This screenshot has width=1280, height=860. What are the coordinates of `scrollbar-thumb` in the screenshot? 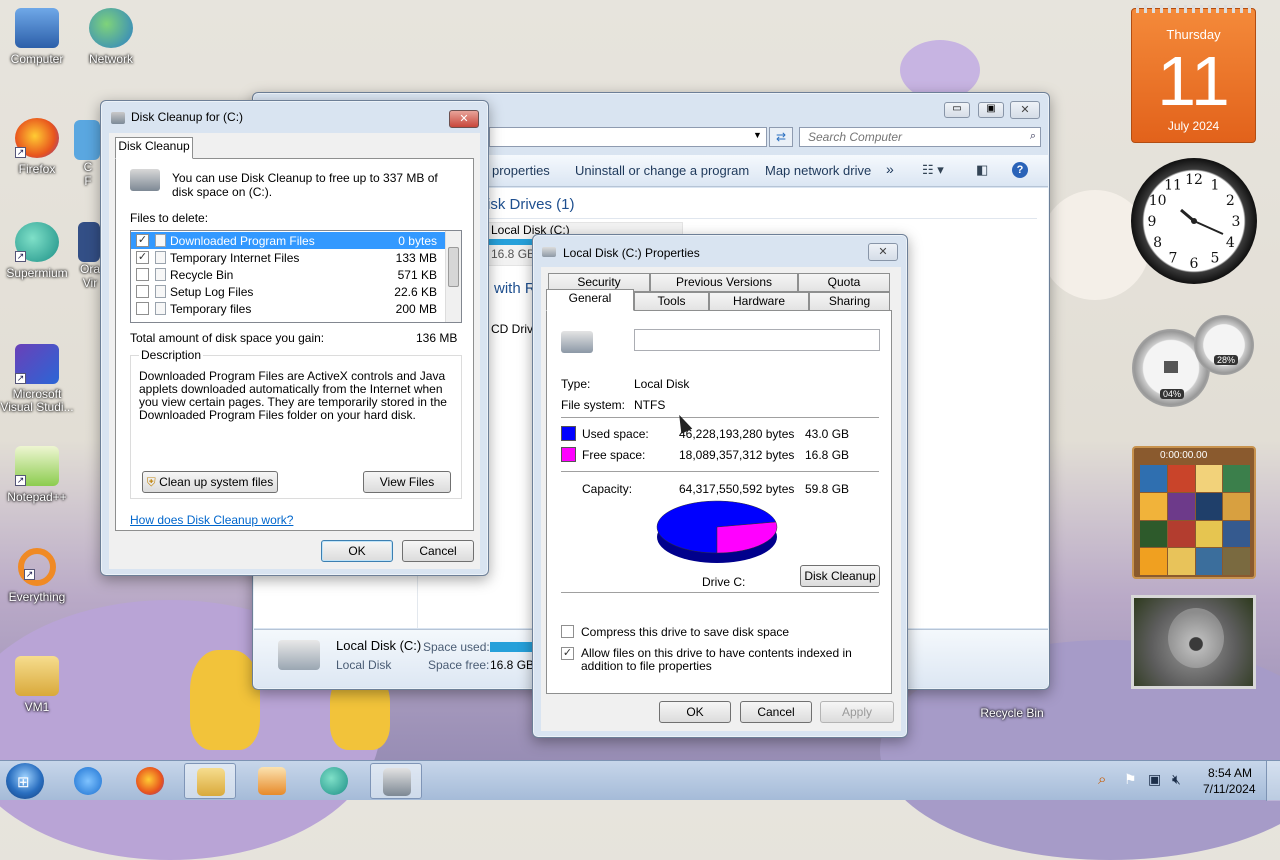 It's located at (453, 267).